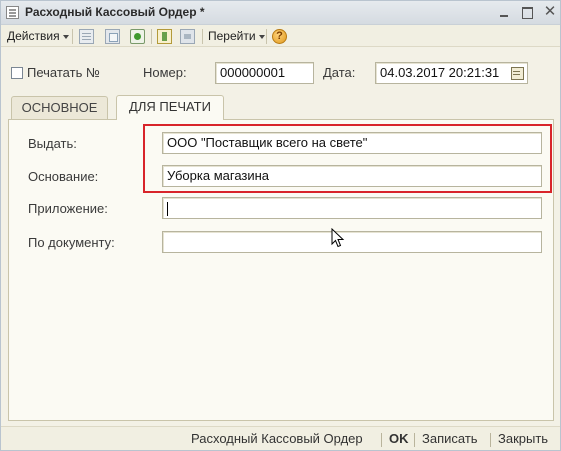 The width and height of the screenshot is (561, 451). What do you see at coordinates (264, 73) in the screenshot?
I see `number-field: 000000001` at bounding box center [264, 73].